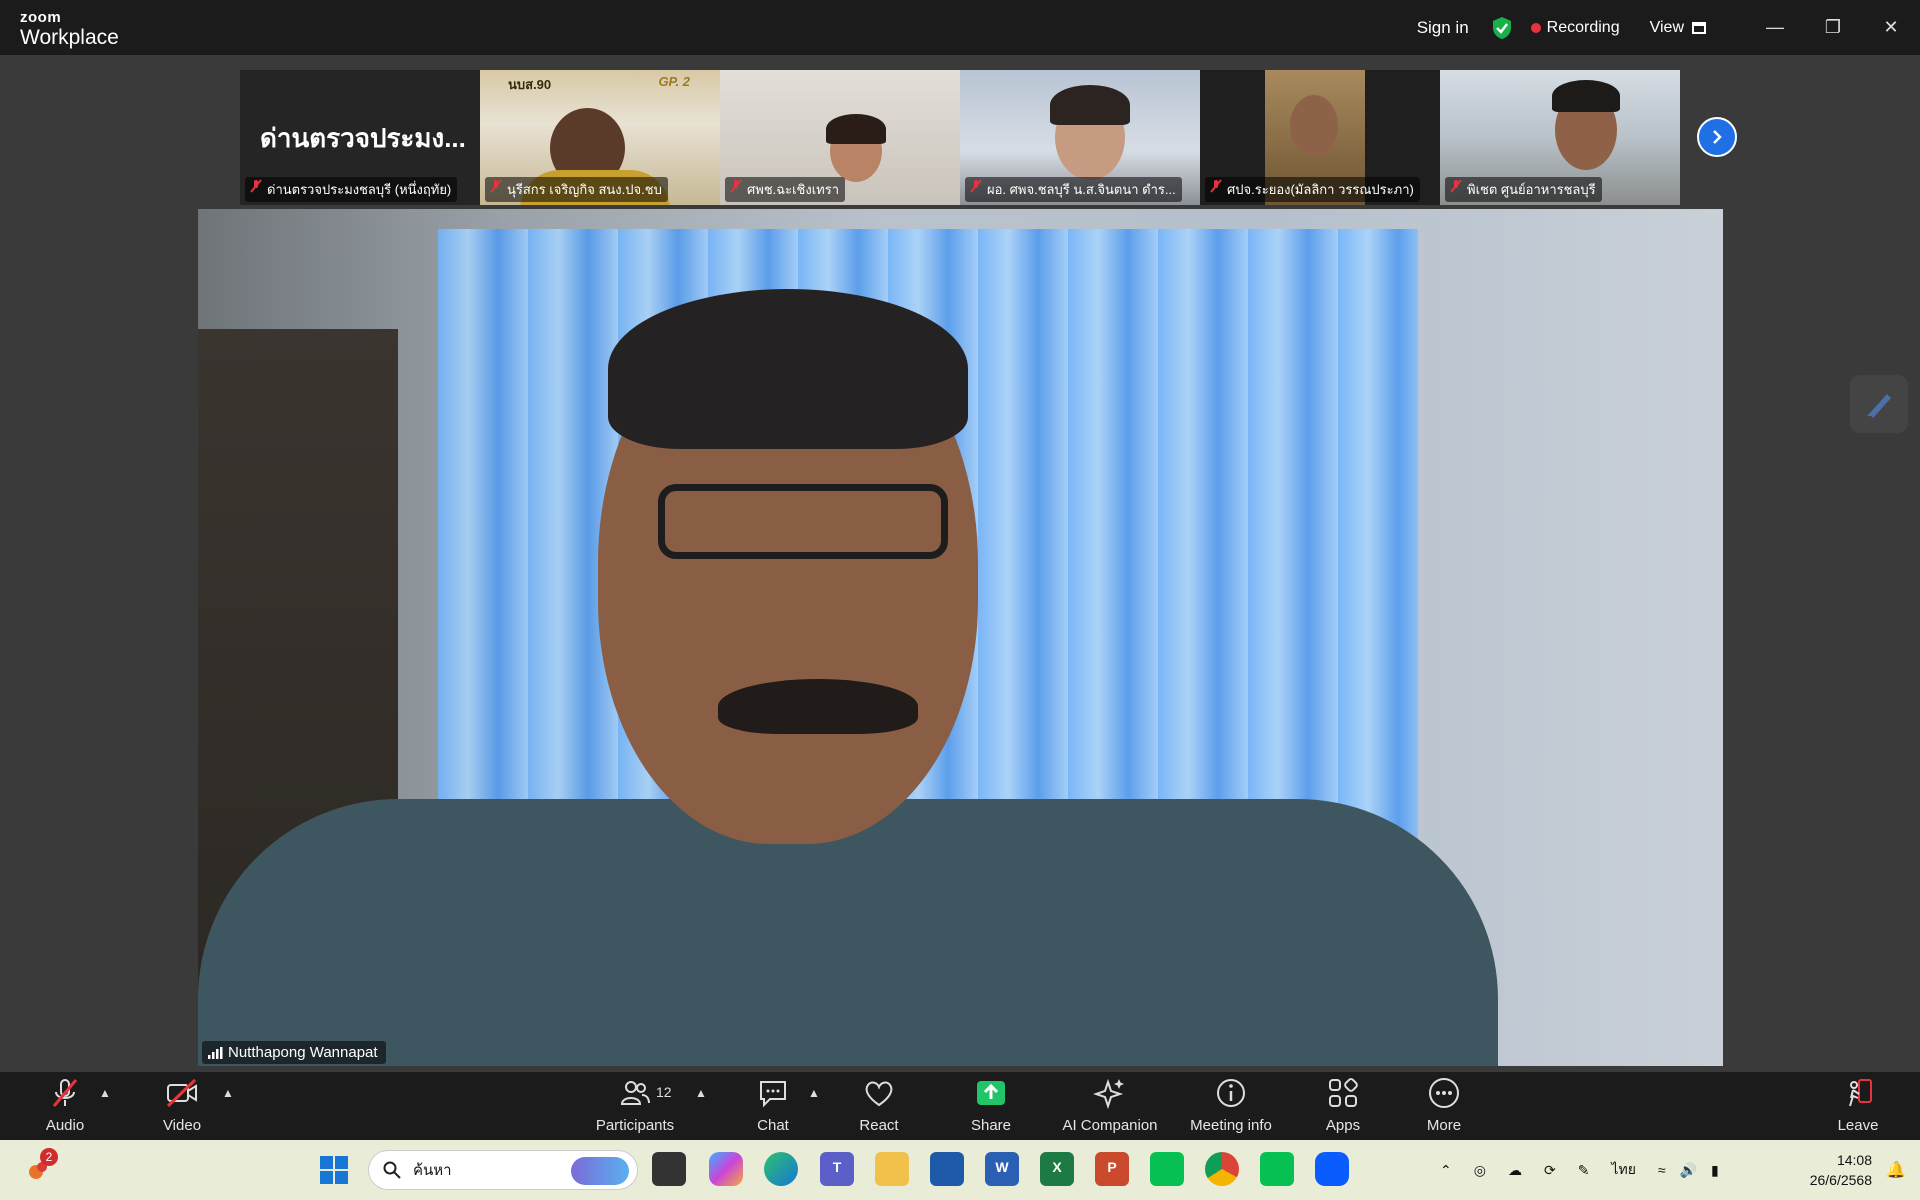  I want to click on share-screen-icon, so click(991, 1093).